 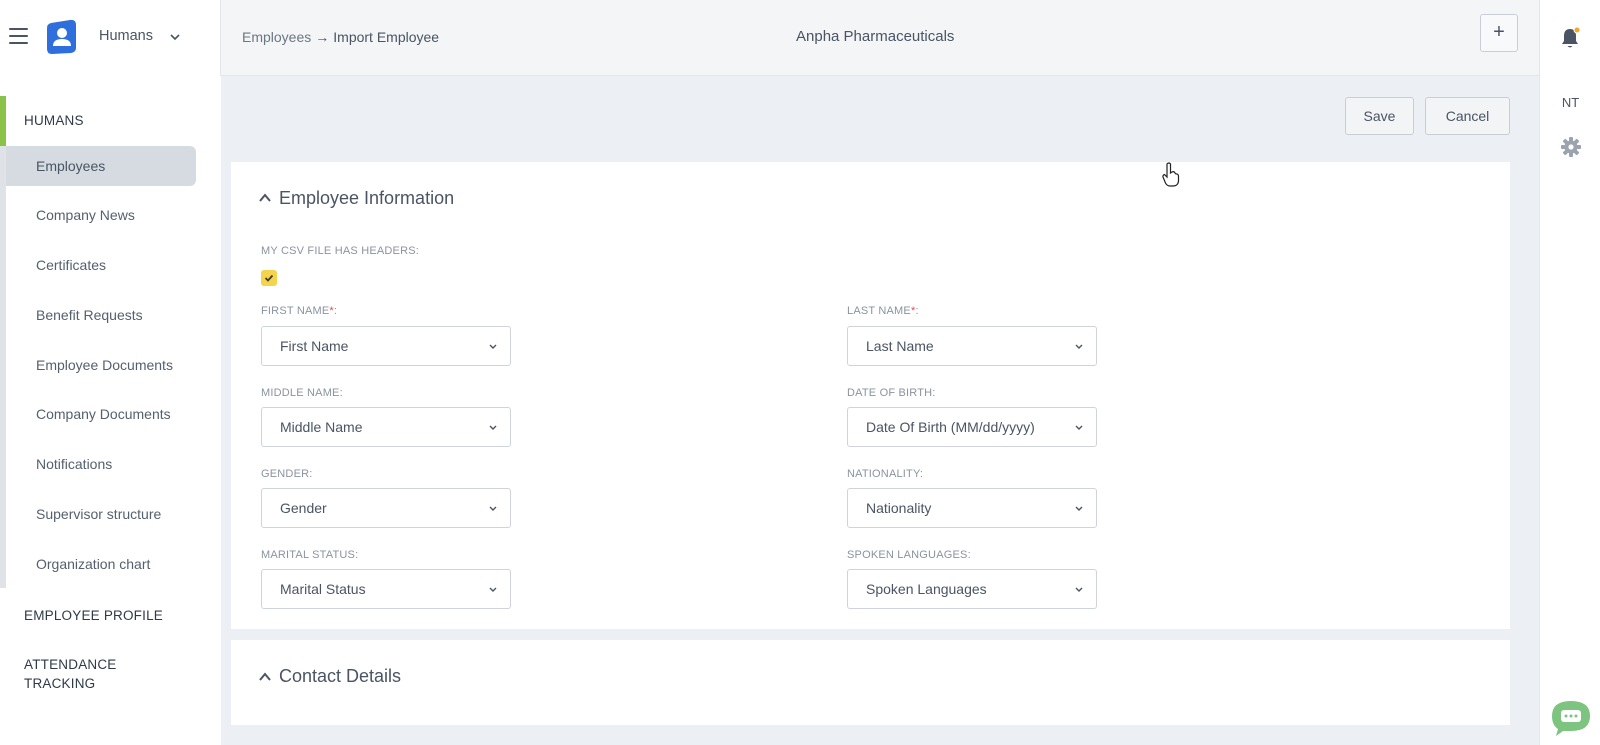 I want to click on breadcrumb-arrow: →, so click(x=322, y=37).